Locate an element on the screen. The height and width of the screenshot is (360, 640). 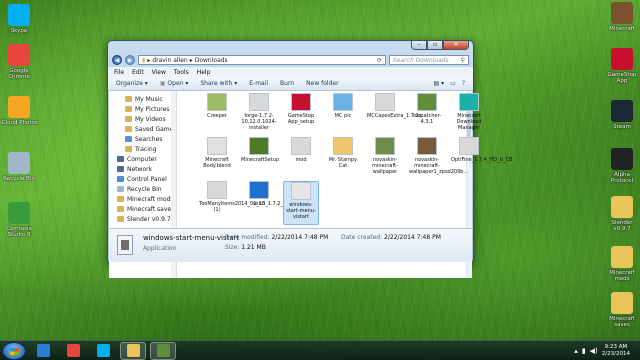
desktop-icon-label: GameStop App is located at coordinates (622, 78).